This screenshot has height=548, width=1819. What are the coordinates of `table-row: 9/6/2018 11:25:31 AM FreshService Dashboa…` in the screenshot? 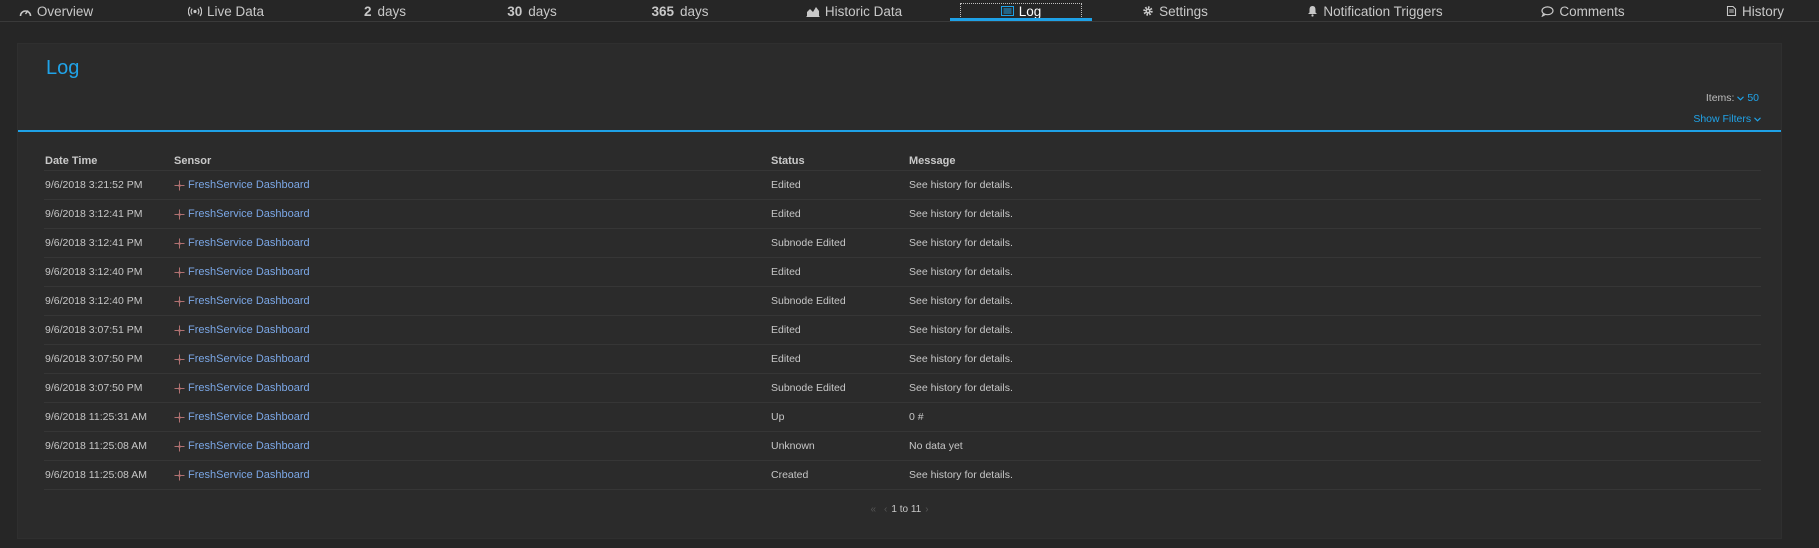 It's located at (902, 417).